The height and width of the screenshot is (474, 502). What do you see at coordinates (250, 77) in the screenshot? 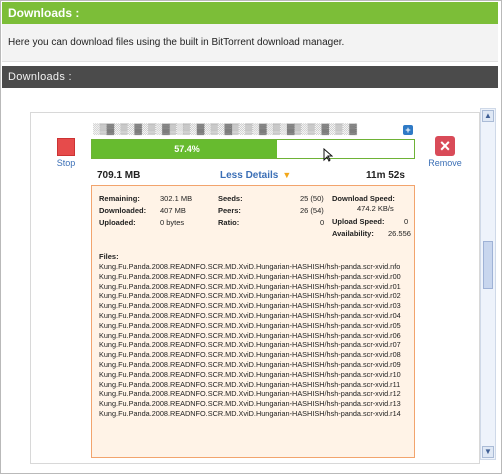
I see `downloads-section-header: Downloads :` at bounding box center [250, 77].